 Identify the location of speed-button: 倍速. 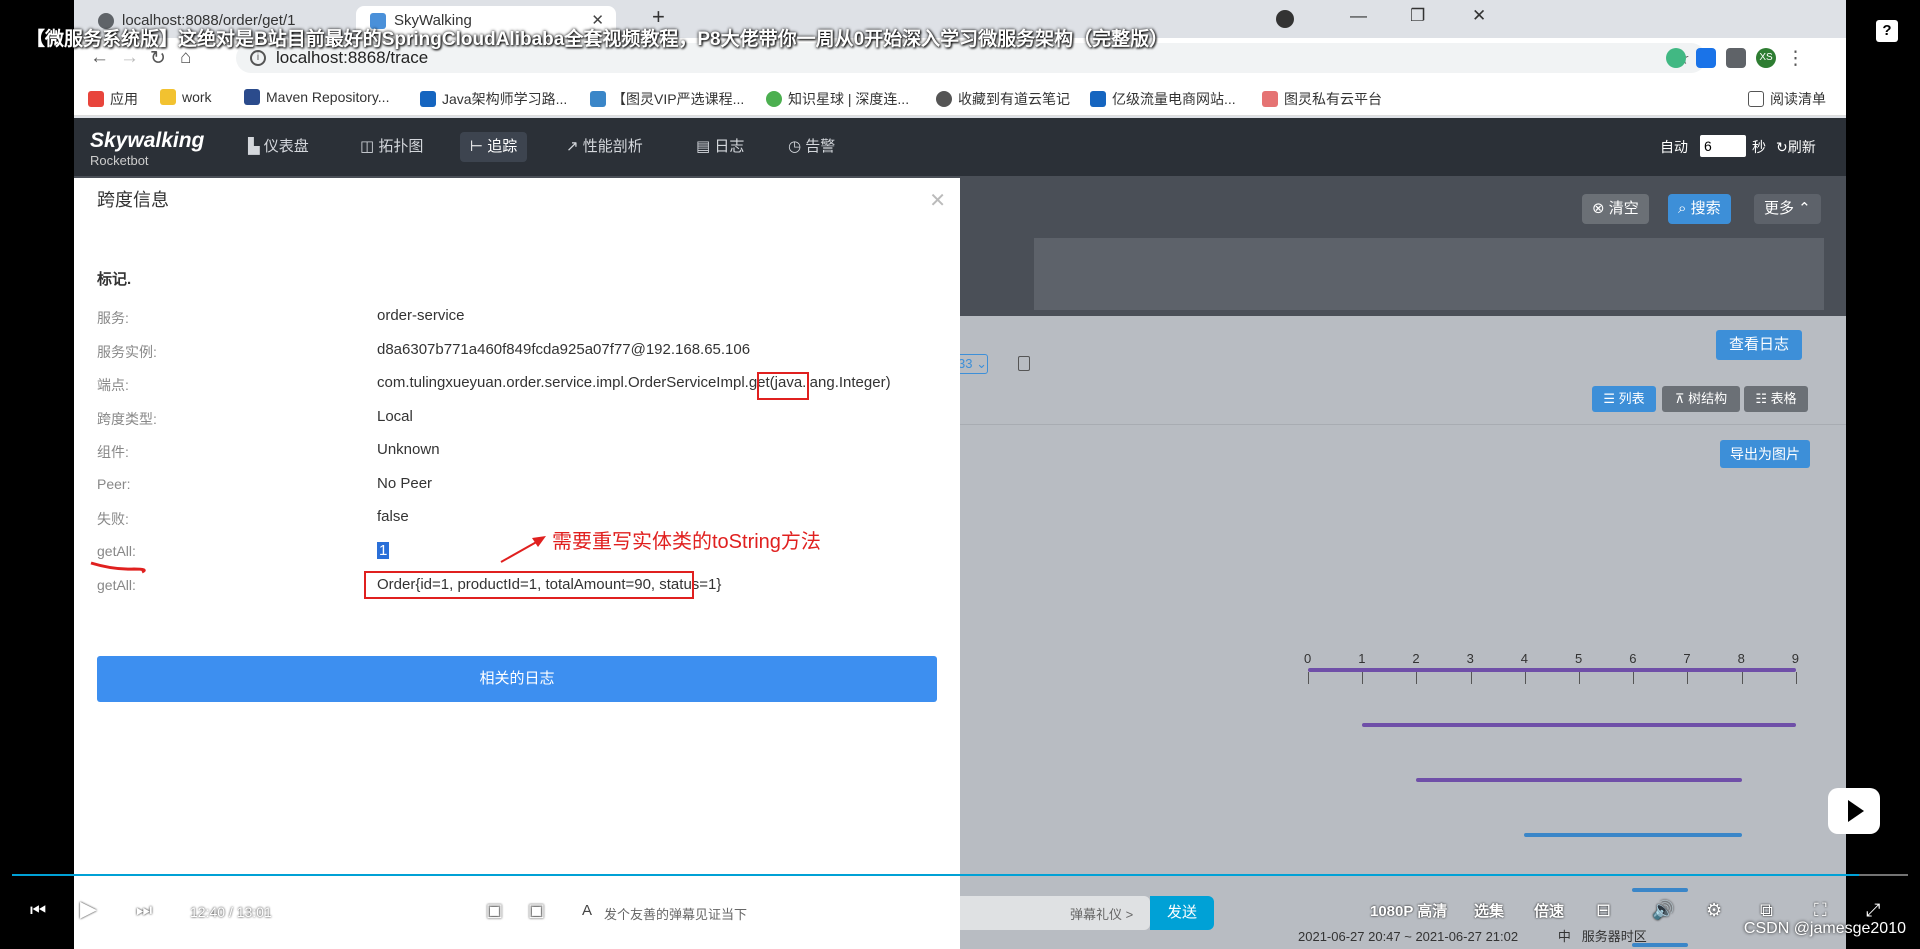
(1549, 910).